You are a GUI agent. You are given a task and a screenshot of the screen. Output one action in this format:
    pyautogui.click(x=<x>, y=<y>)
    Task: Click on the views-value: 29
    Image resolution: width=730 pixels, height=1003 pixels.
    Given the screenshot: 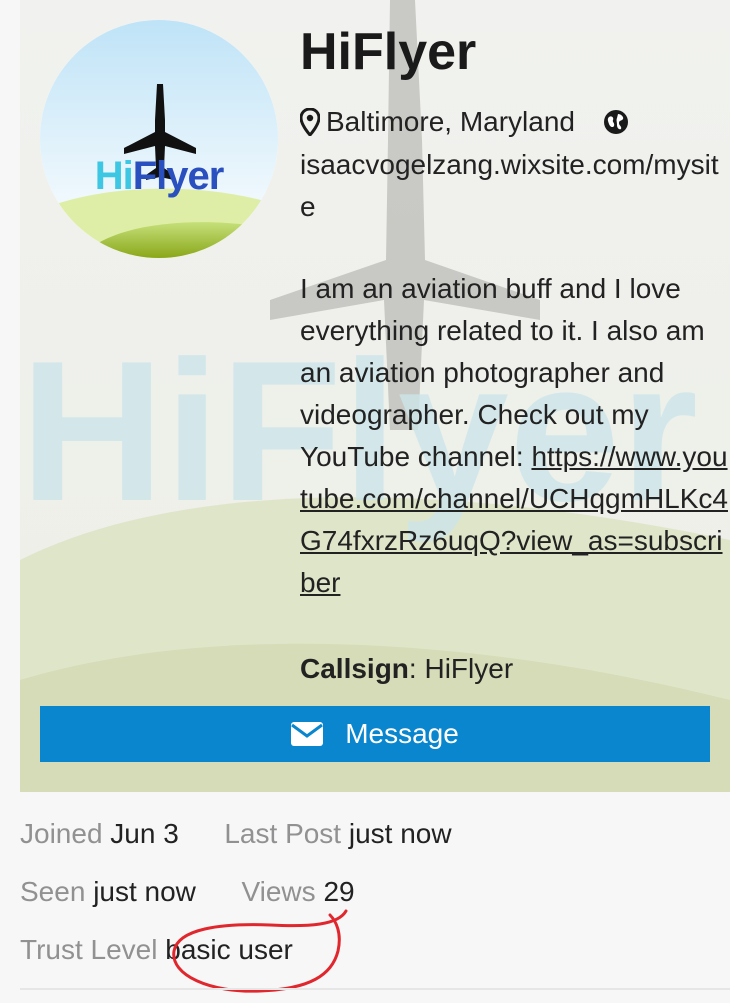 What is the action you would take?
    pyautogui.click(x=339, y=891)
    